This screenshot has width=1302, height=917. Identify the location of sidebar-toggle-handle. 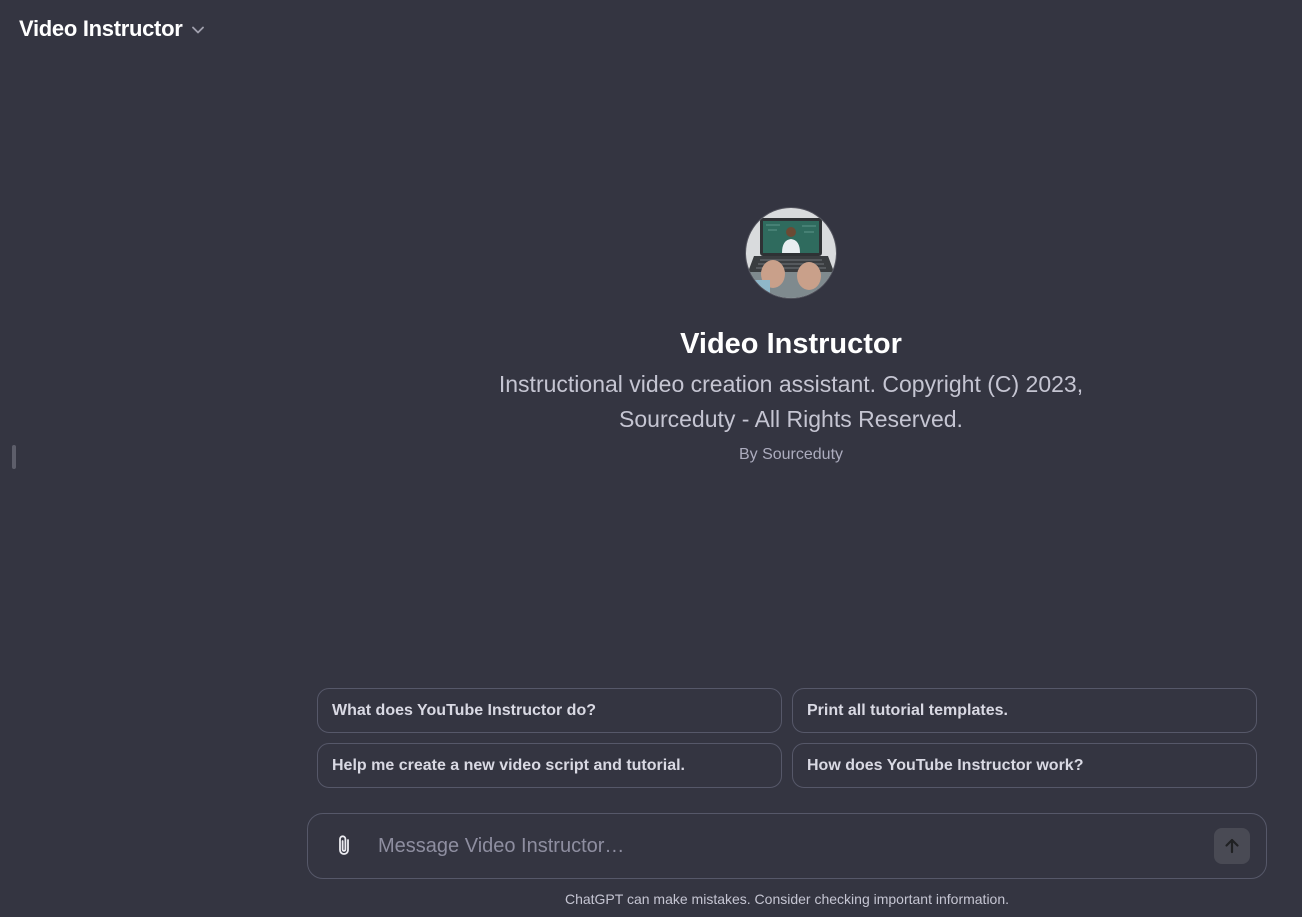
(14, 457).